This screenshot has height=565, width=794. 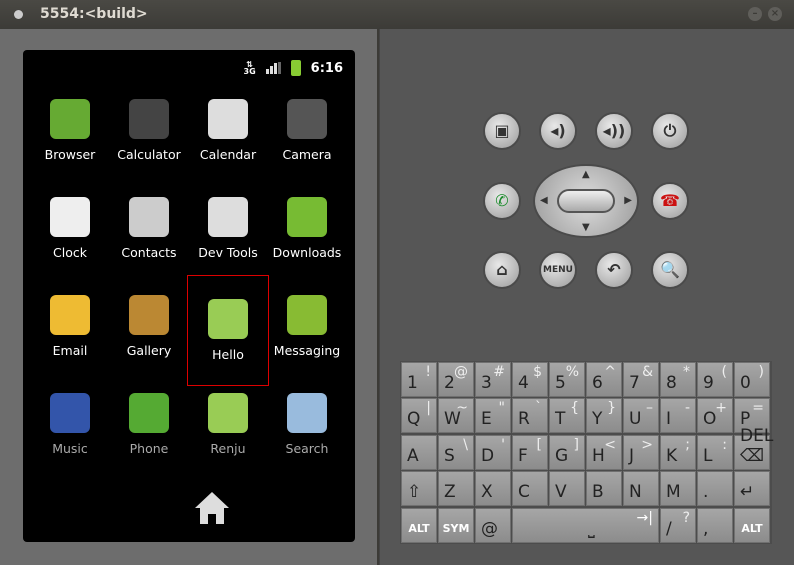 I want to click on key-z: Z, so click(x=456, y=489).